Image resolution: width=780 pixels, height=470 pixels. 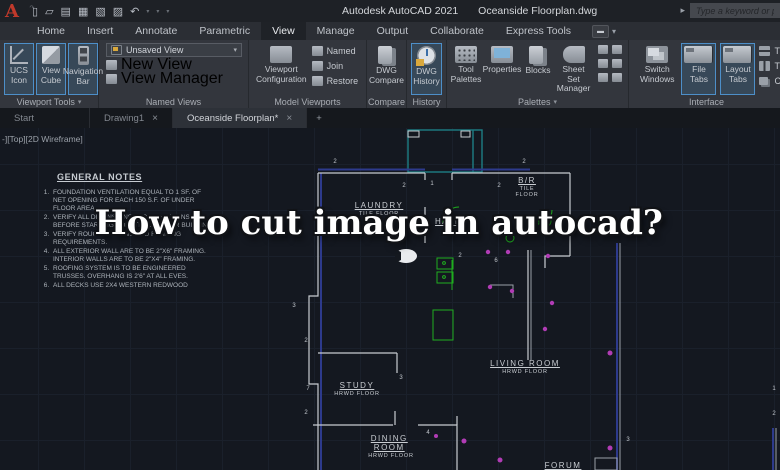 What do you see at coordinates (603, 63) in the screenshot?
I see `design-center-icon` at bounding box center [603, 63].